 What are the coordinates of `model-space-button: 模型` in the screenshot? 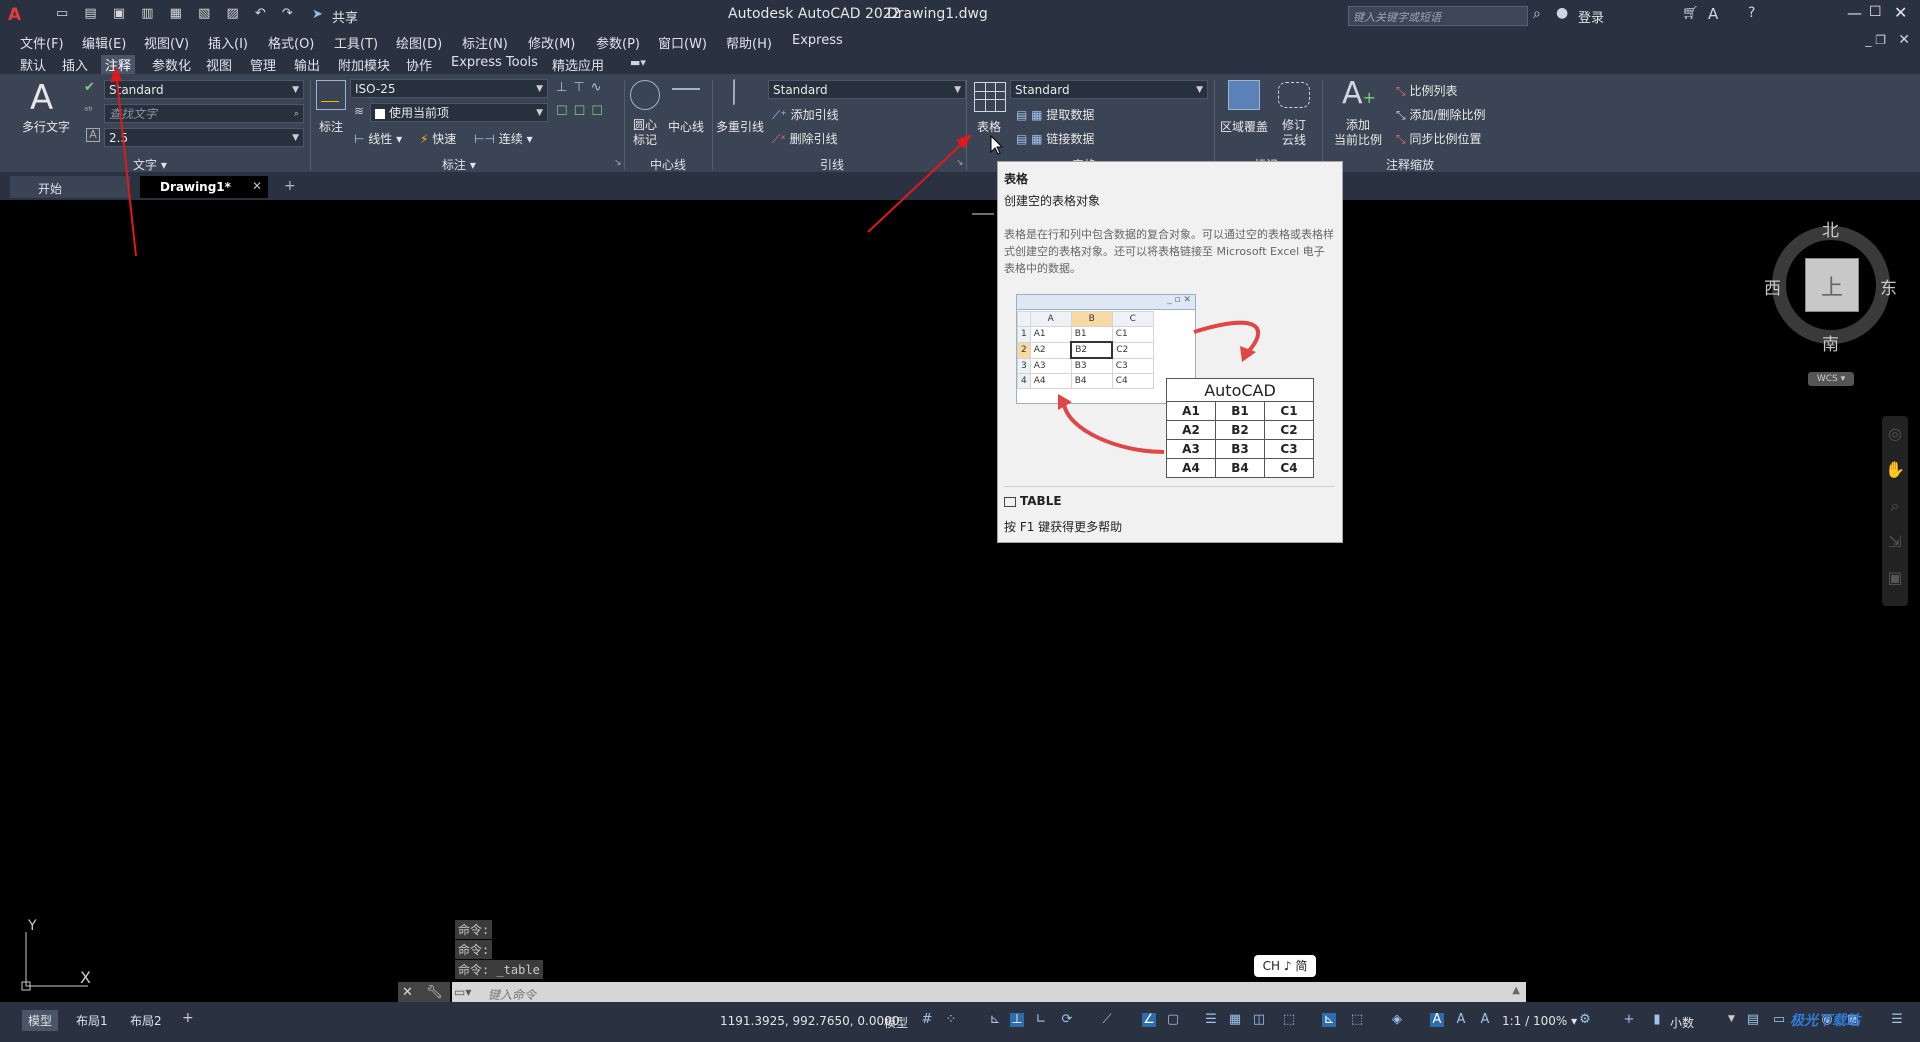 It's located at (896, 1022).